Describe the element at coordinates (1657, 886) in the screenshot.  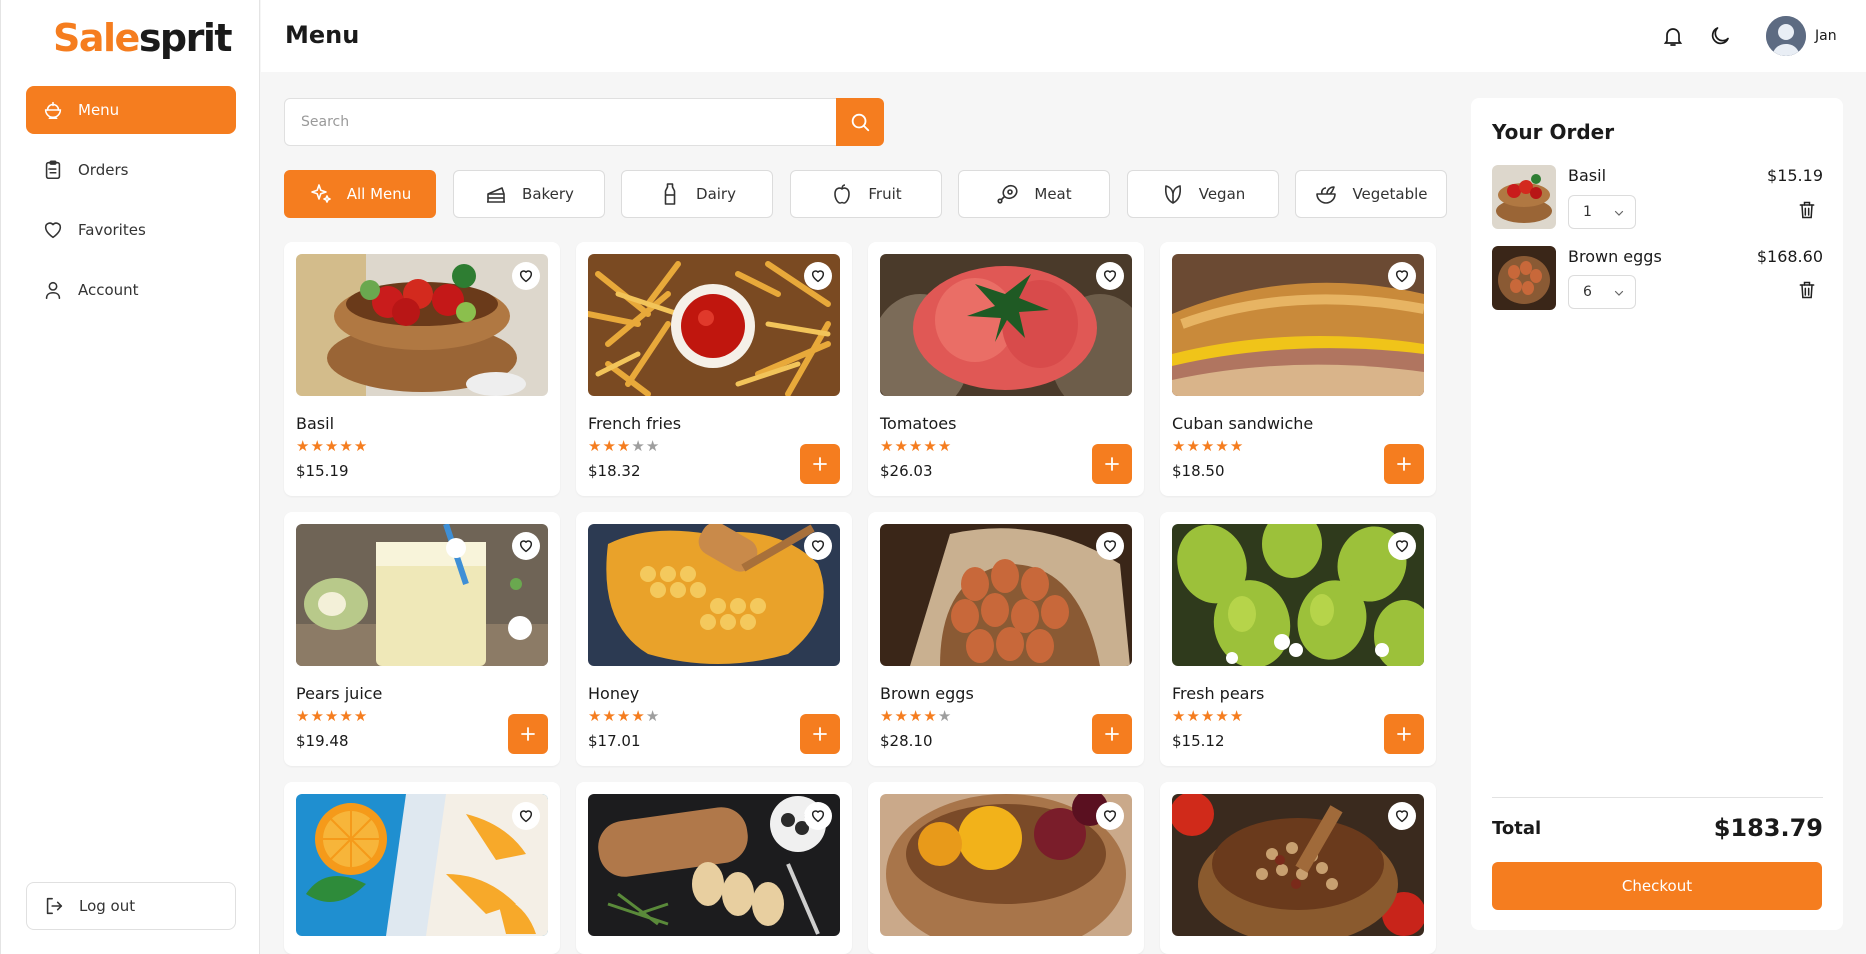
I see `checkout-button: Checkout` at that location.